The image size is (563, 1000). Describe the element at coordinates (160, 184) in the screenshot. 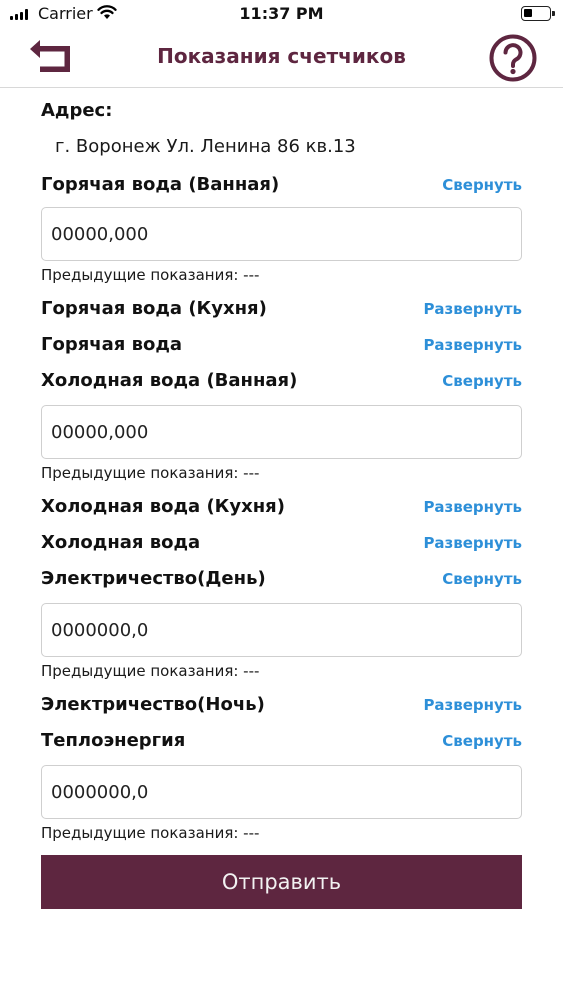

I see `meter-title: Горячая вода (Ванная)` at that location.